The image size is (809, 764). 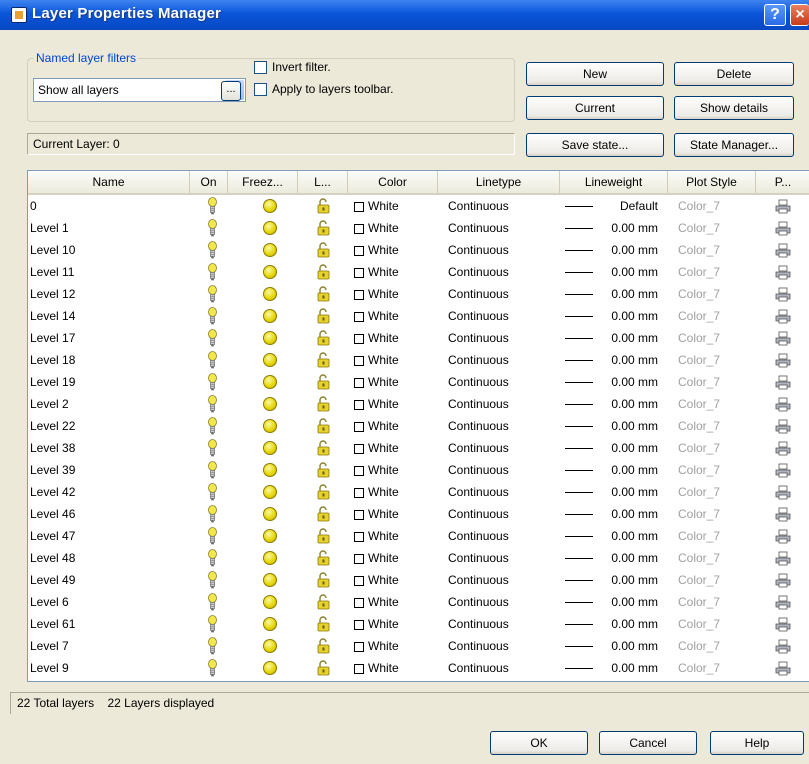 I want to click on table-row: Level 10 White Continuous 0.00 mm Color_7, so click(x=418, y=250).